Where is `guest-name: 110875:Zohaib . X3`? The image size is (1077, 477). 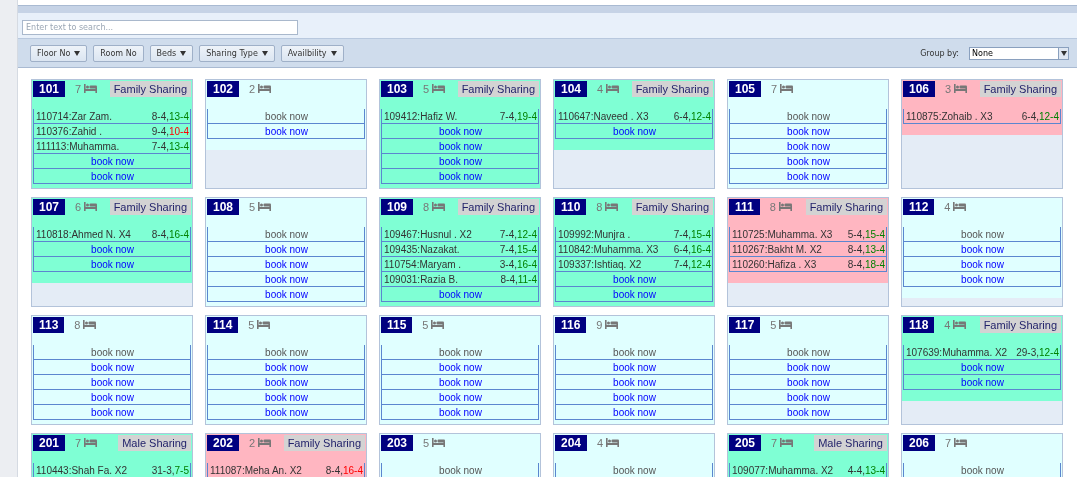
guest-name: 110875:Zohaib . X3 is located at coordinates (949, 116).